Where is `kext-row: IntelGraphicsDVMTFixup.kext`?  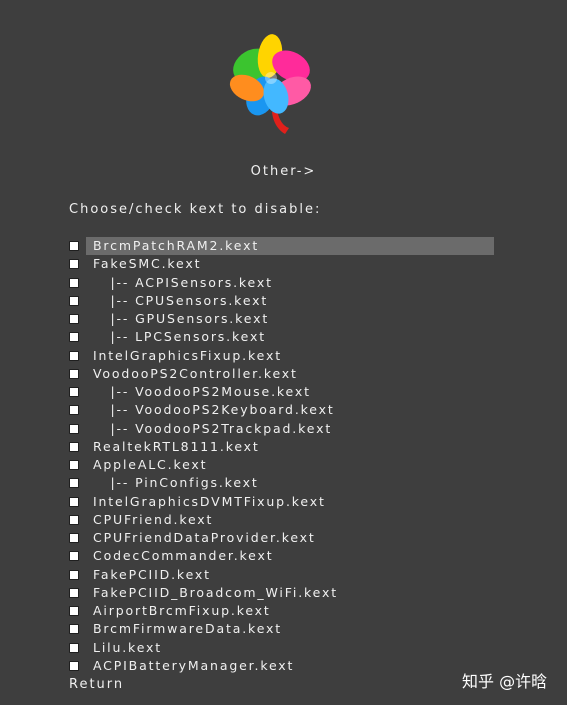 kext-row: IntelGraphicsDVMTFixup.kext is located at coordinates (289, 502).